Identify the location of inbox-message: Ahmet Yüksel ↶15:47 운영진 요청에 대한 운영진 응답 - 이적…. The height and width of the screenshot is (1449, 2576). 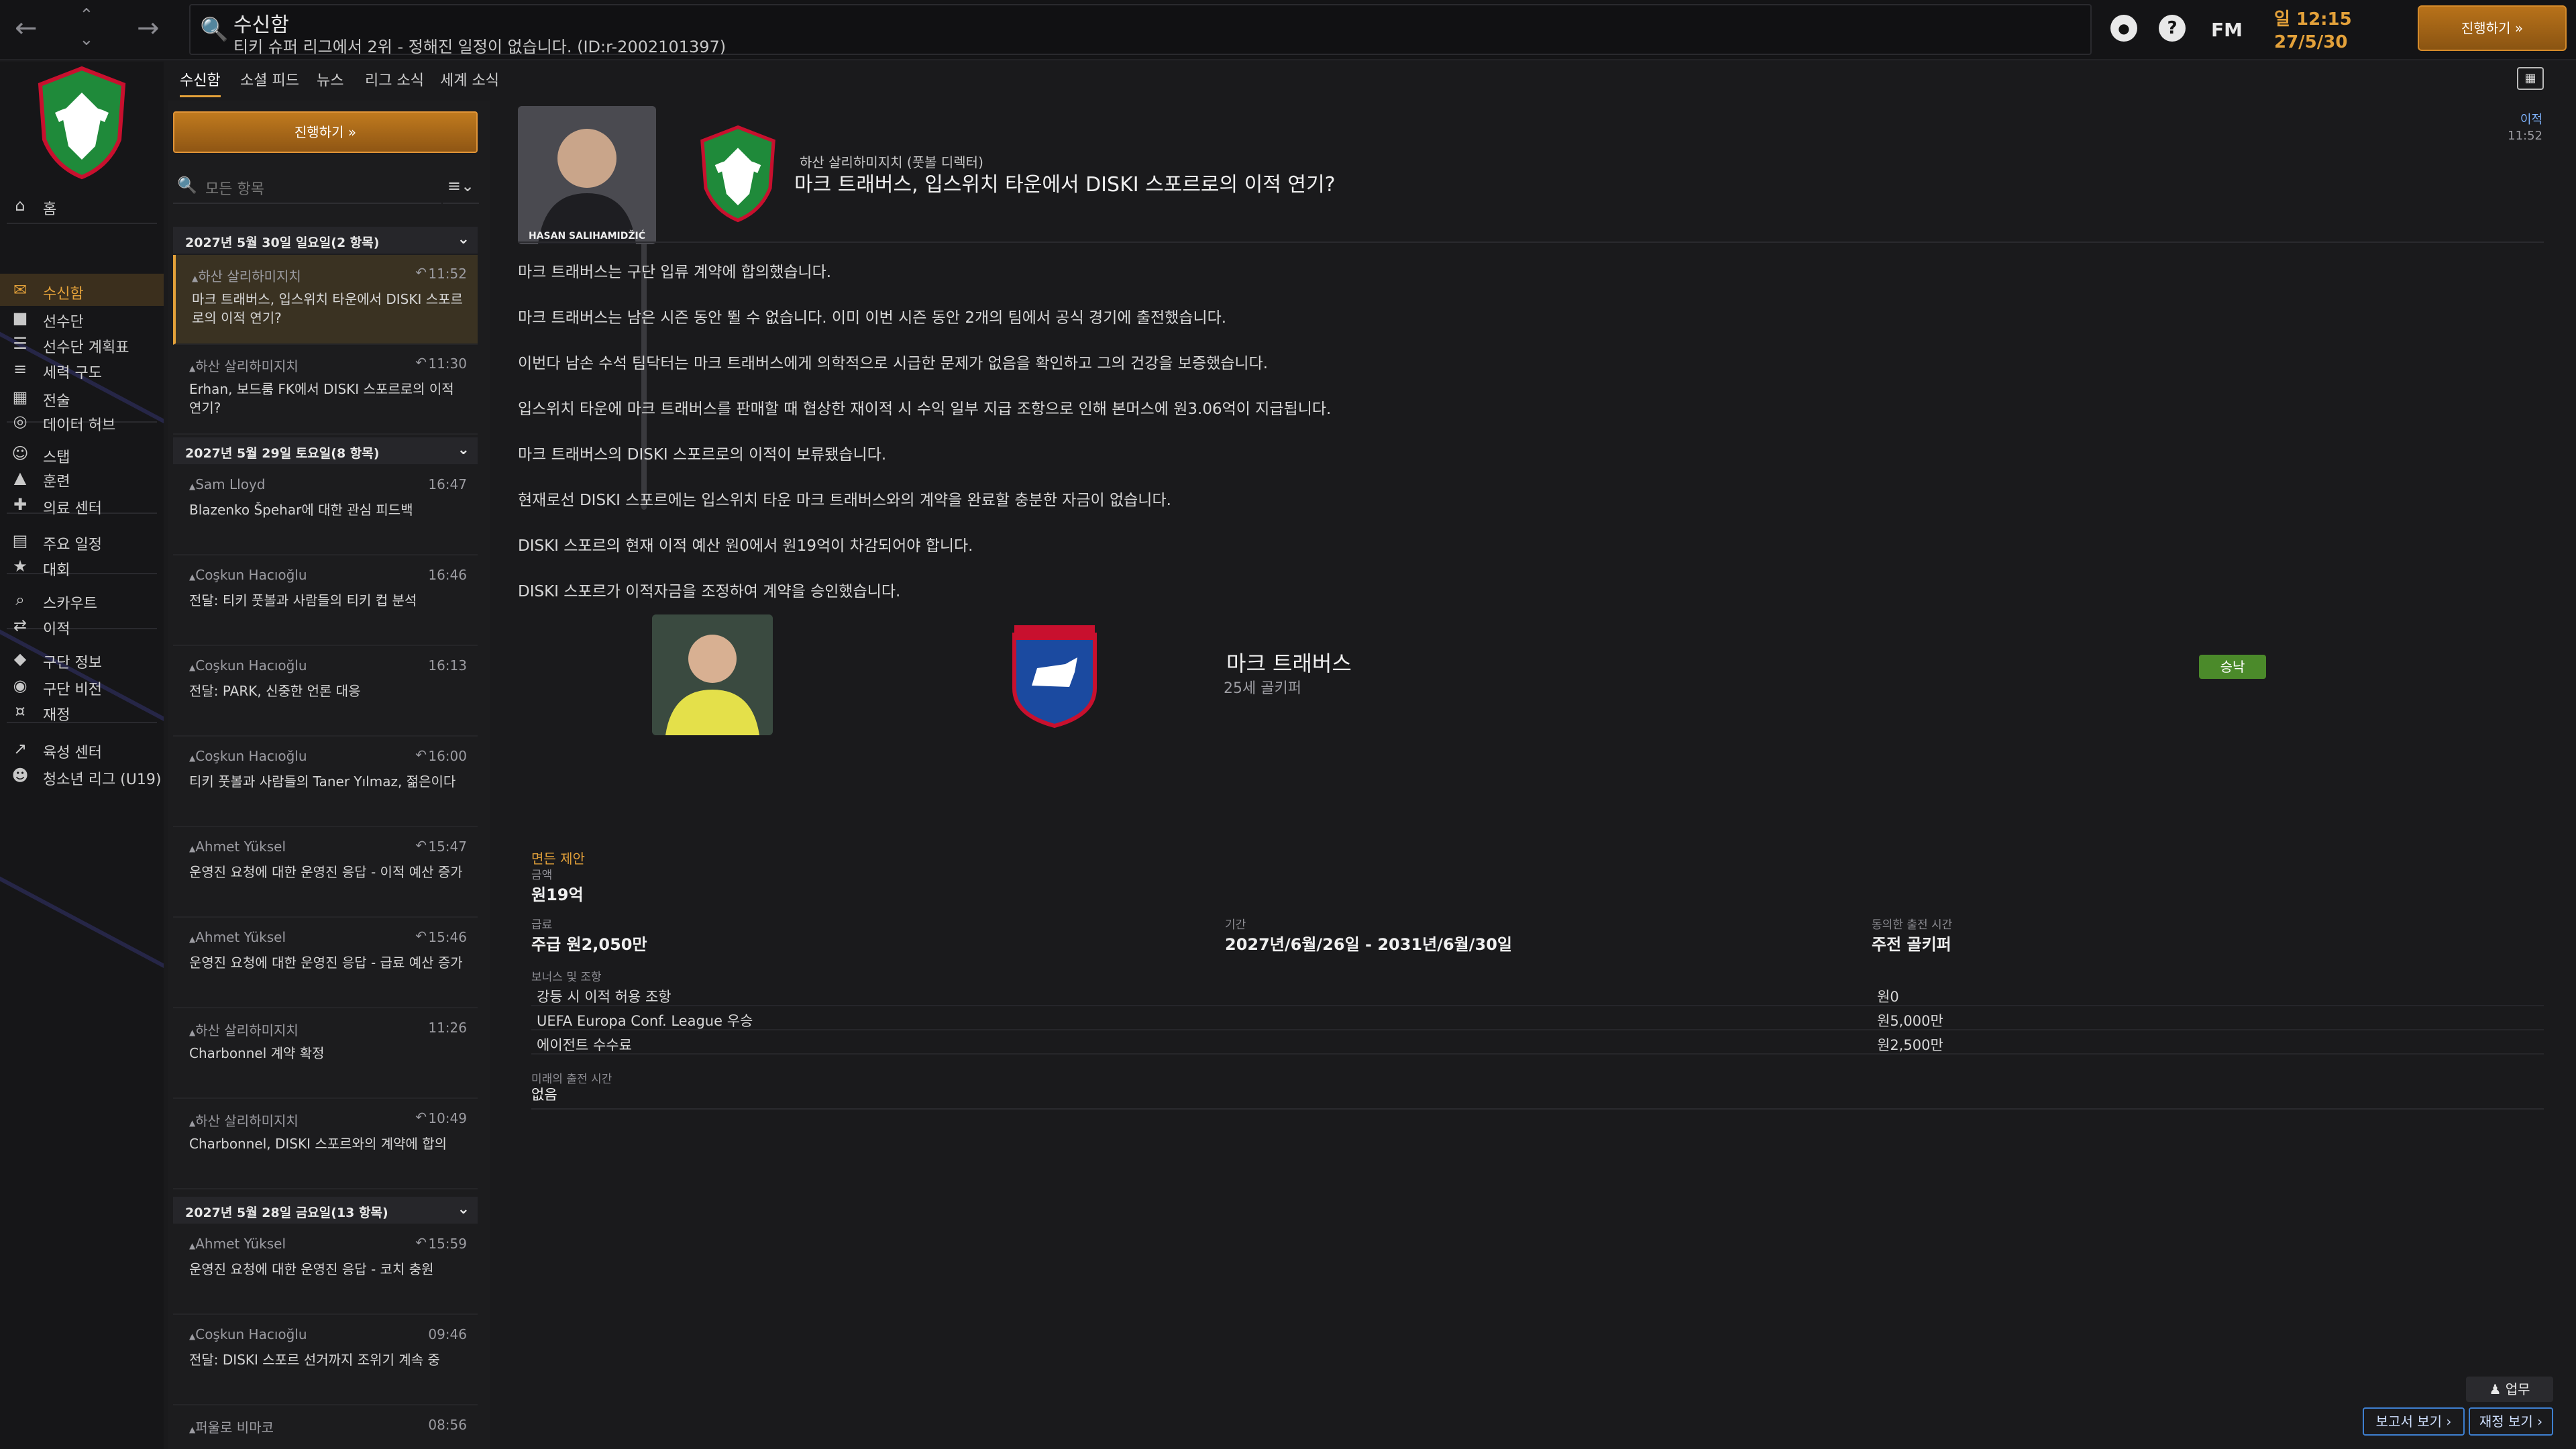
(325, 873).